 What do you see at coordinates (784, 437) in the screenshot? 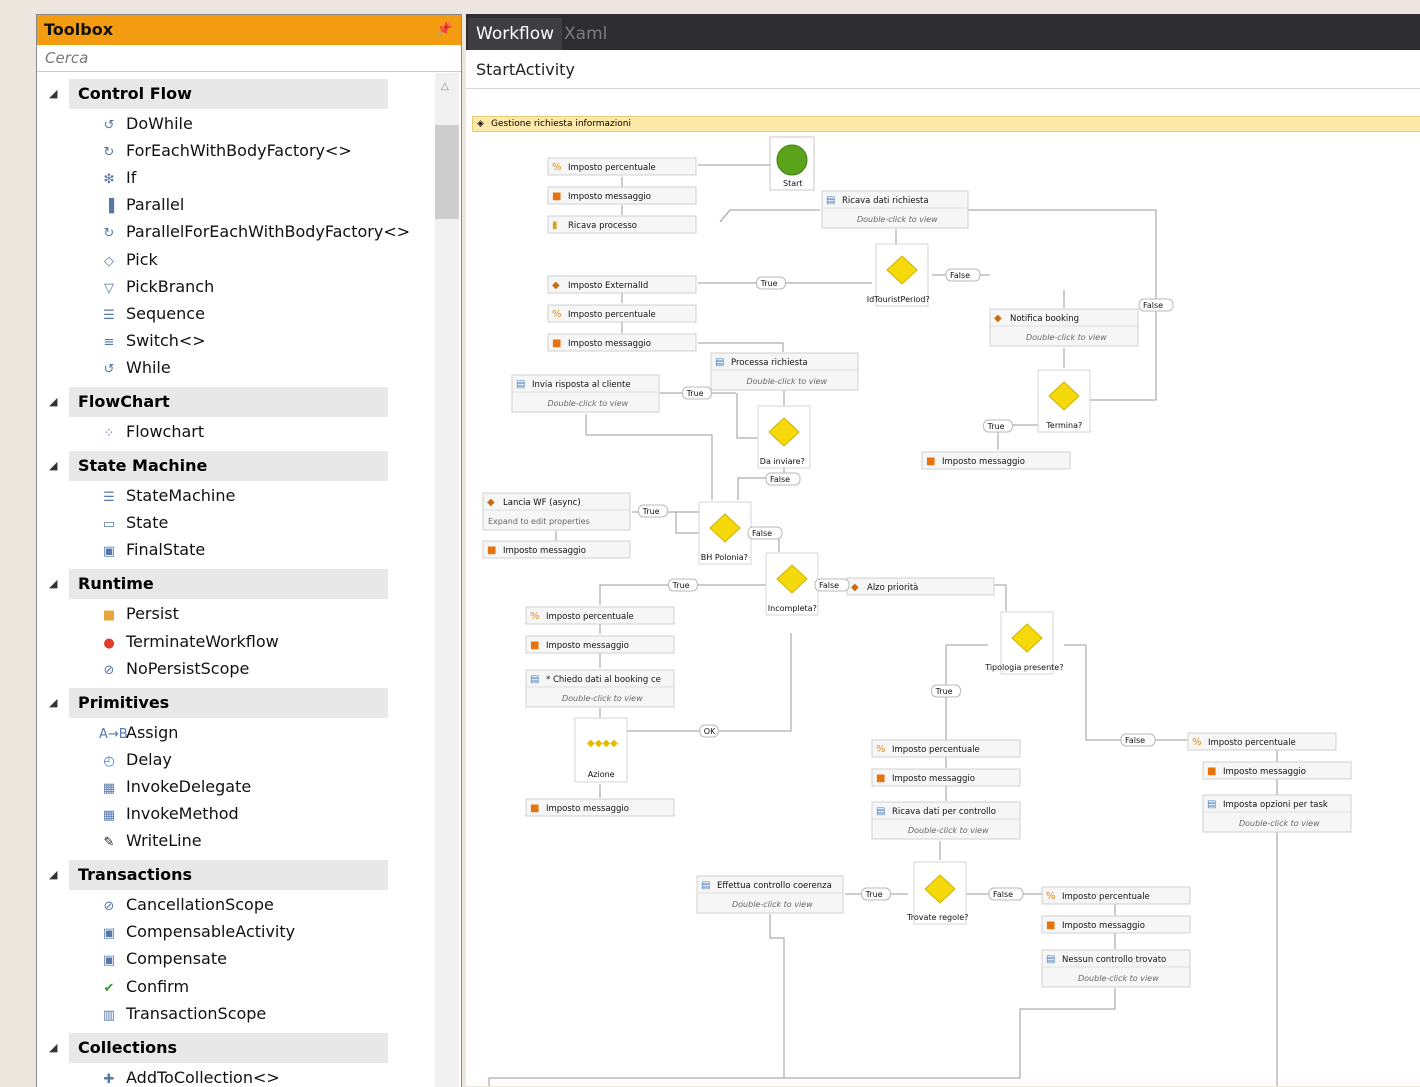
I see `decision-node: Da inviare?` at bounding box center [784, 437].